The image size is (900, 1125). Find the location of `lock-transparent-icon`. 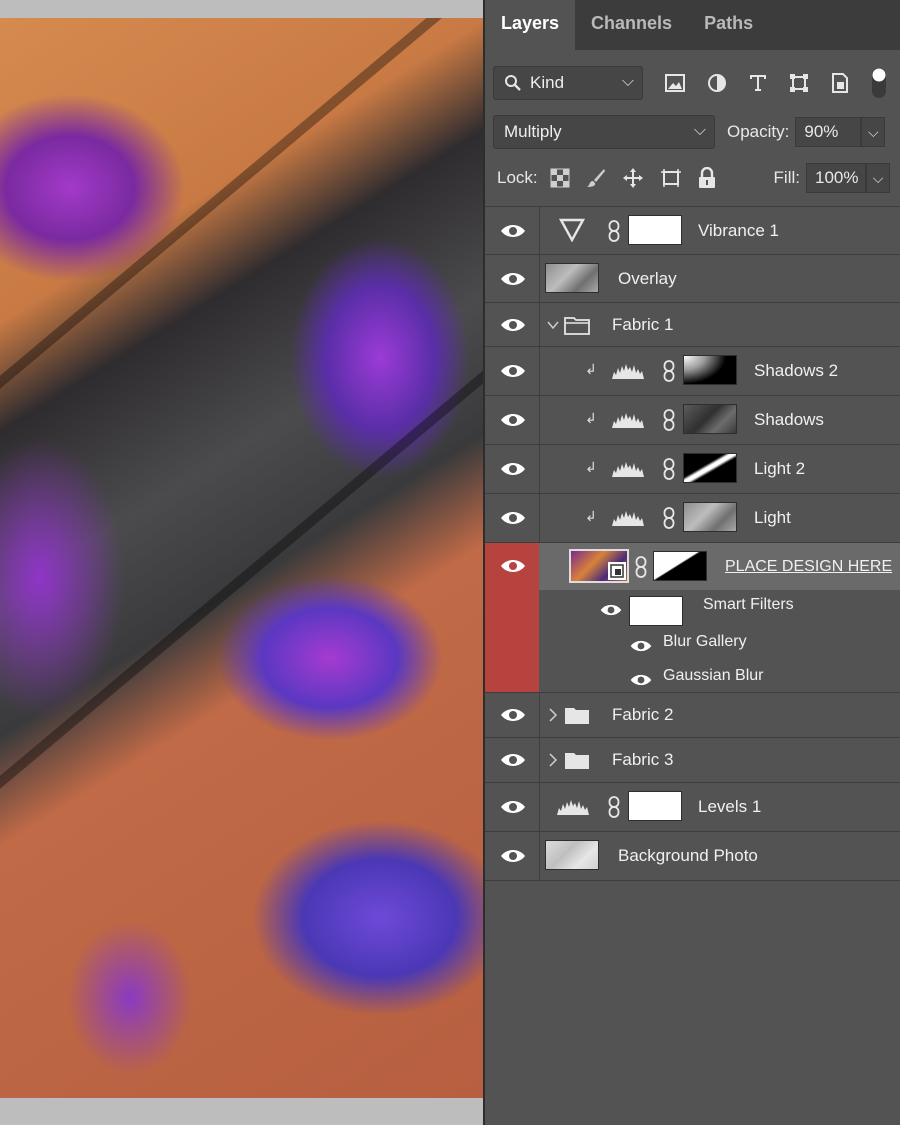

lock-transparent-icon is located at coordinates (560, 178).